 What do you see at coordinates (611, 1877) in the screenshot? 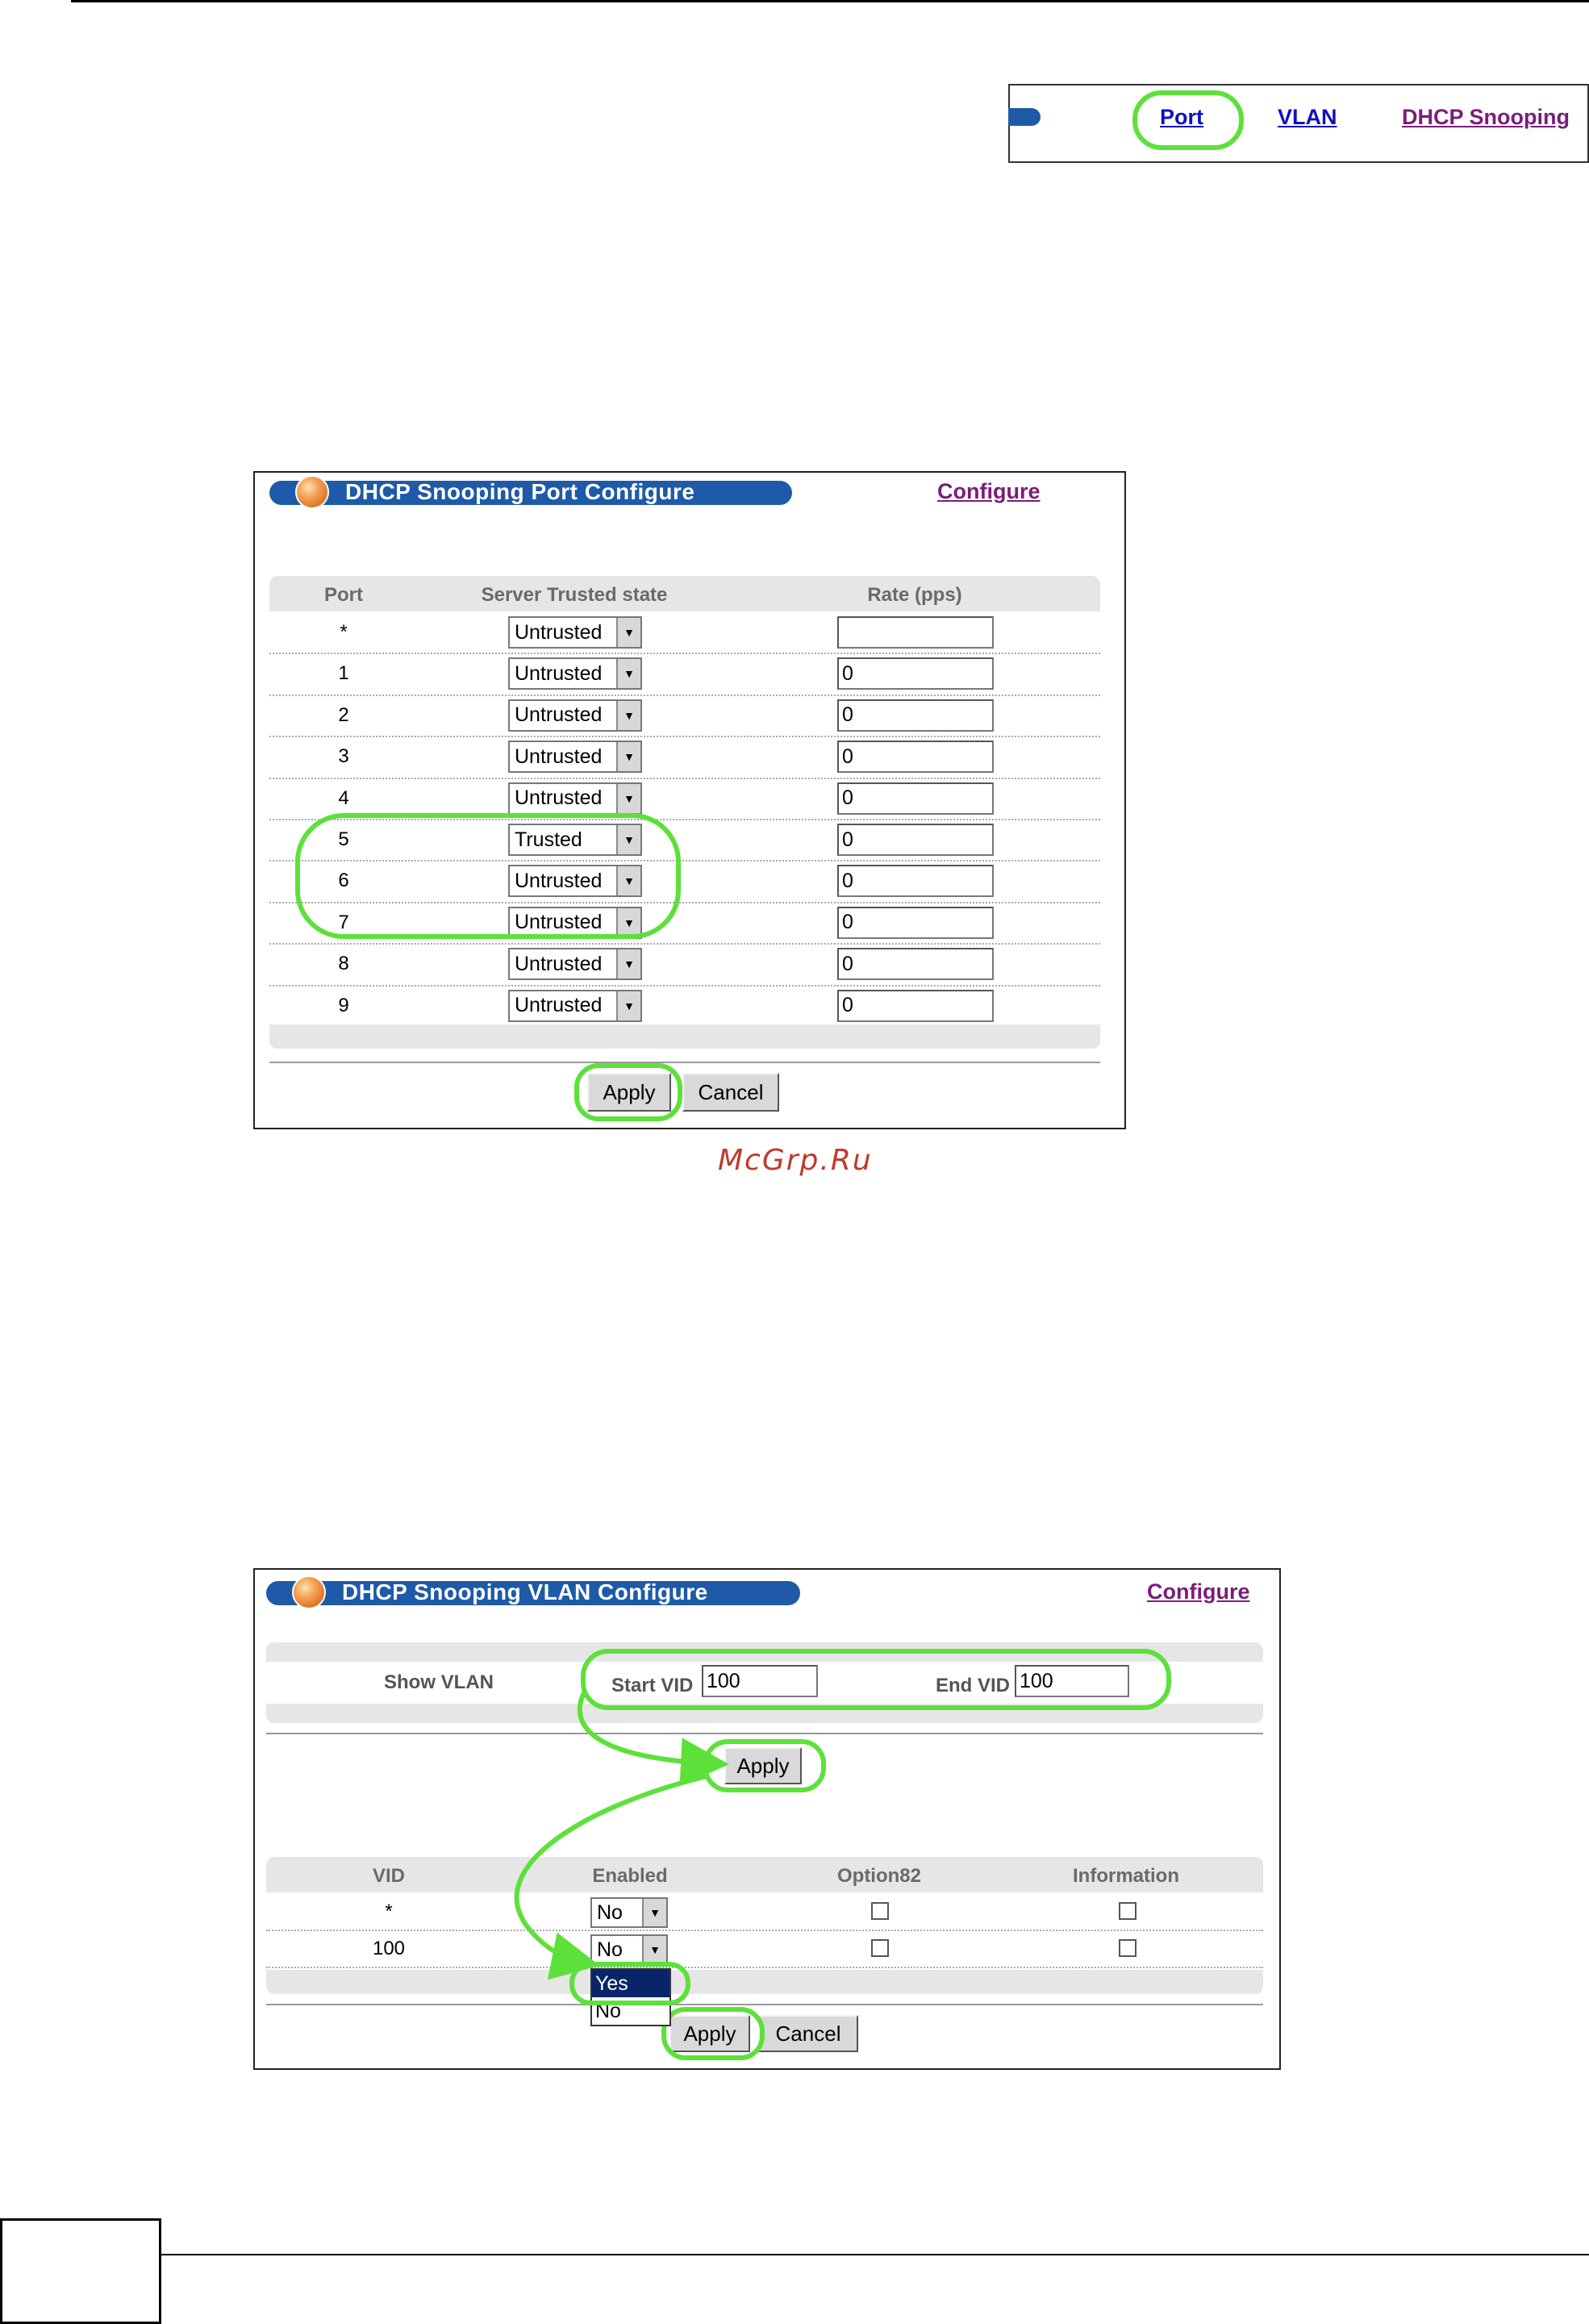
I see `arrow-apply-to-enabled` at bounding box center [611, 1877].